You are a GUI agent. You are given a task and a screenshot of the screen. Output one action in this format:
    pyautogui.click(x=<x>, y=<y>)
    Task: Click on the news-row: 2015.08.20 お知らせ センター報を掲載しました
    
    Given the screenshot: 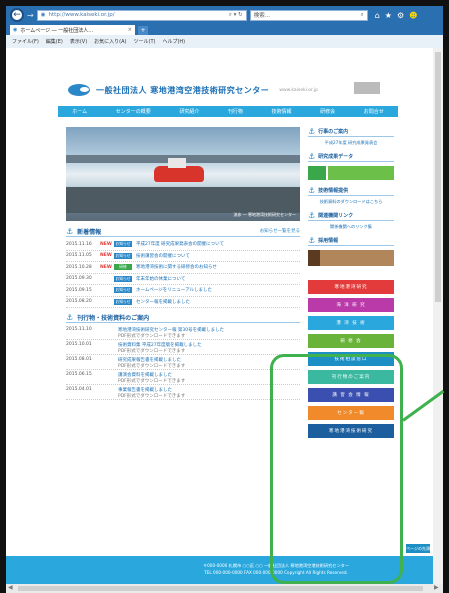 What is the action you would take?
    pyautogui.click(x=183, y=302)
    